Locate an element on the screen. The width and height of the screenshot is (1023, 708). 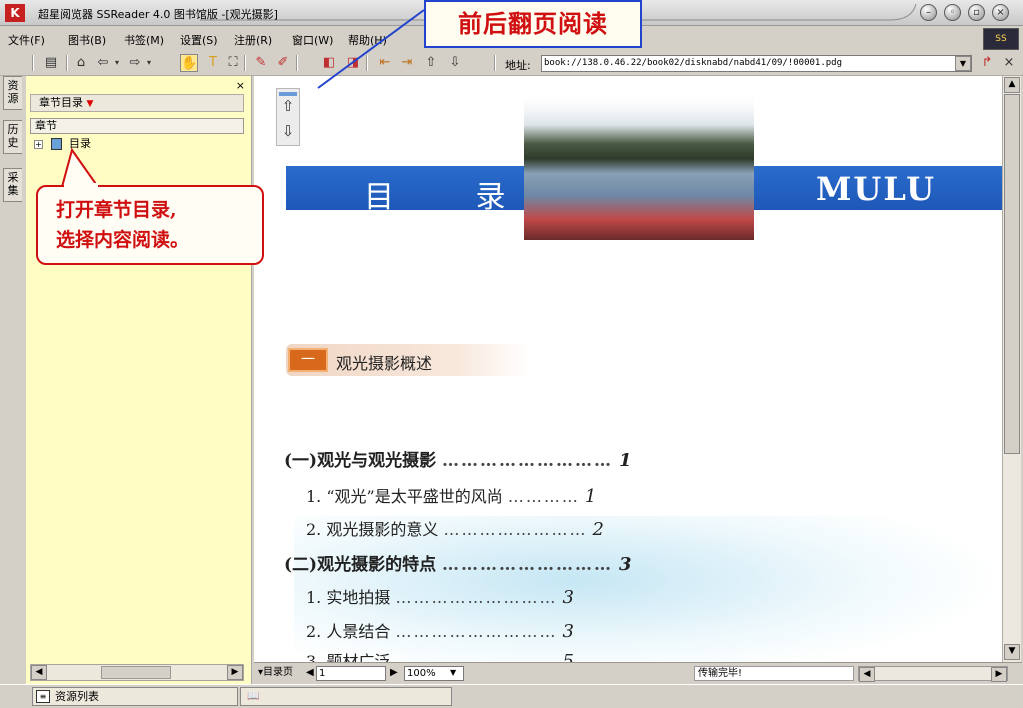
callout-line-1: 打开章节目录, is located at coordinates (116, 210).